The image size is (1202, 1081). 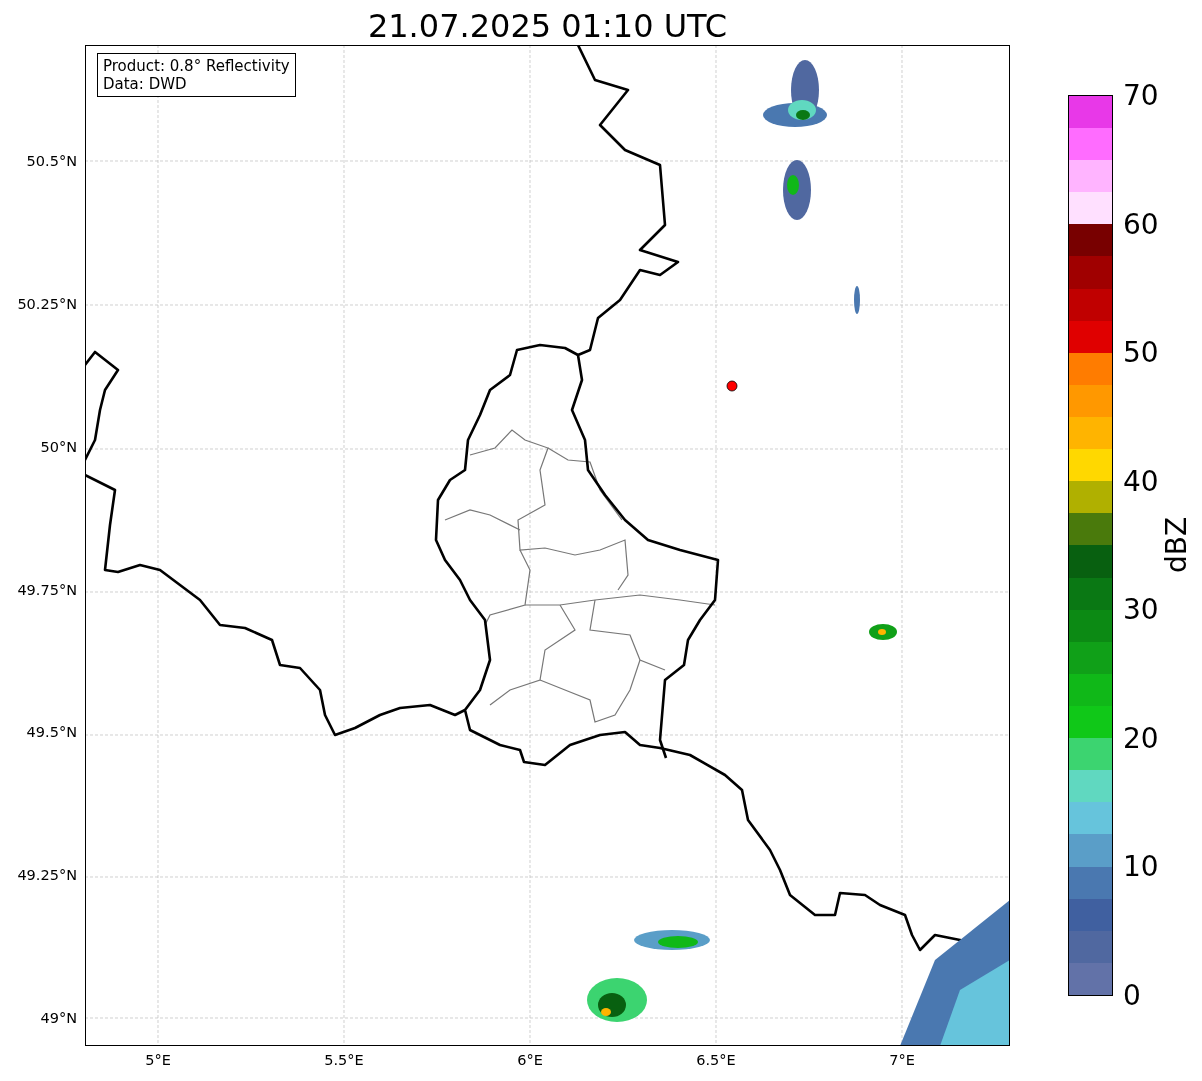 I want to click on longitude-label: 5°E, so click(x=158, y=1060).